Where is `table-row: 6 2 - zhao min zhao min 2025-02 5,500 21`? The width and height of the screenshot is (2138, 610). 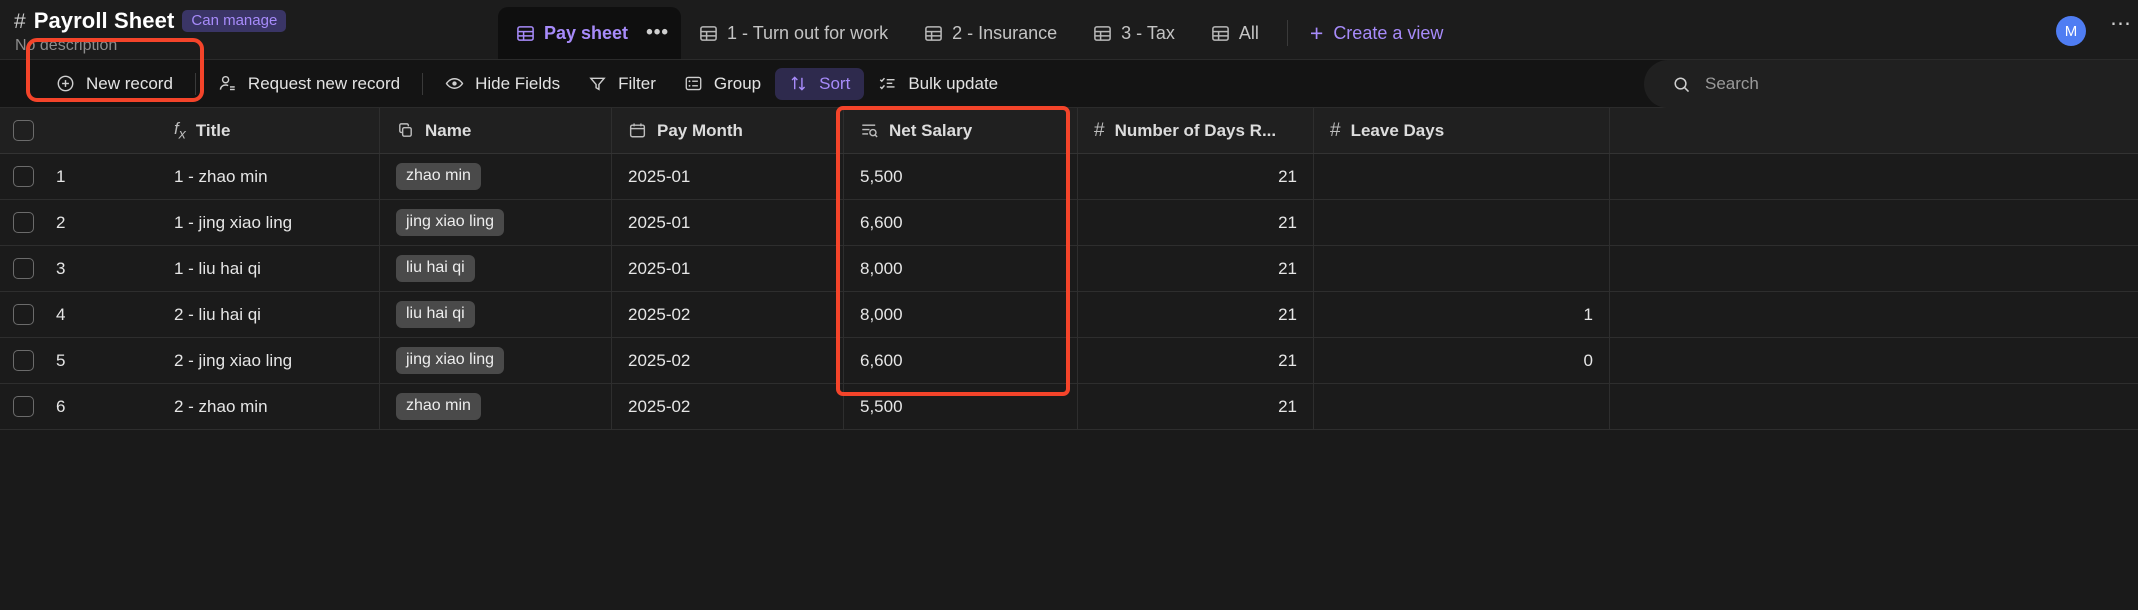 table-row: 6 2 - zhao min zhao min 2025-02 5,500 21 is located at coordinates (1069, 407).